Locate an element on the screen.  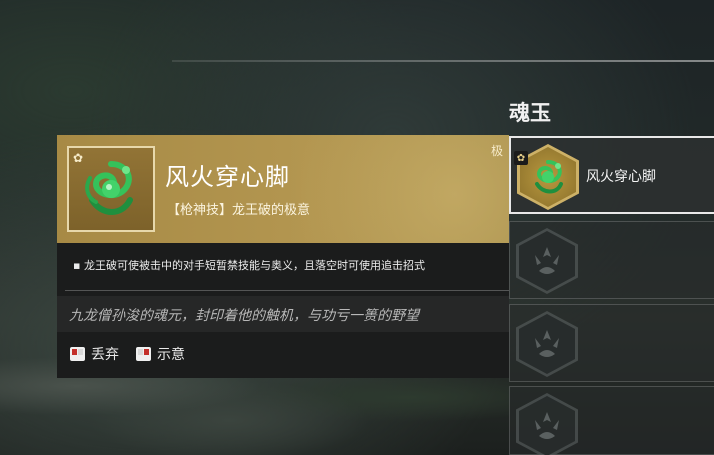
rarity-label: 极 is located at coordinates (496, 151).